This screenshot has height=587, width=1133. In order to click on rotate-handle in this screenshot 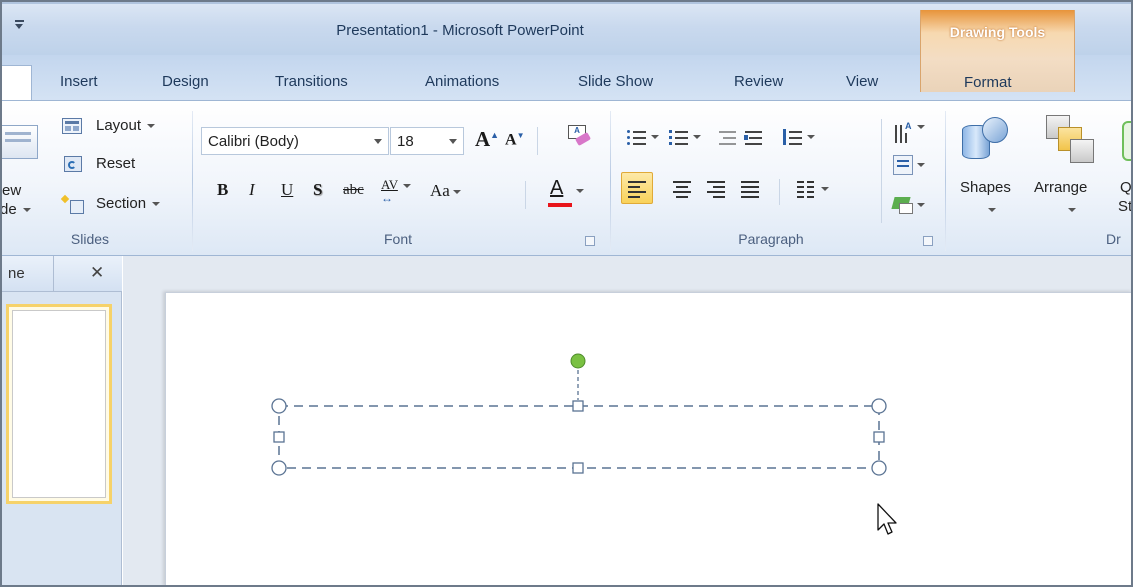, I will do `click(578, 361)`.